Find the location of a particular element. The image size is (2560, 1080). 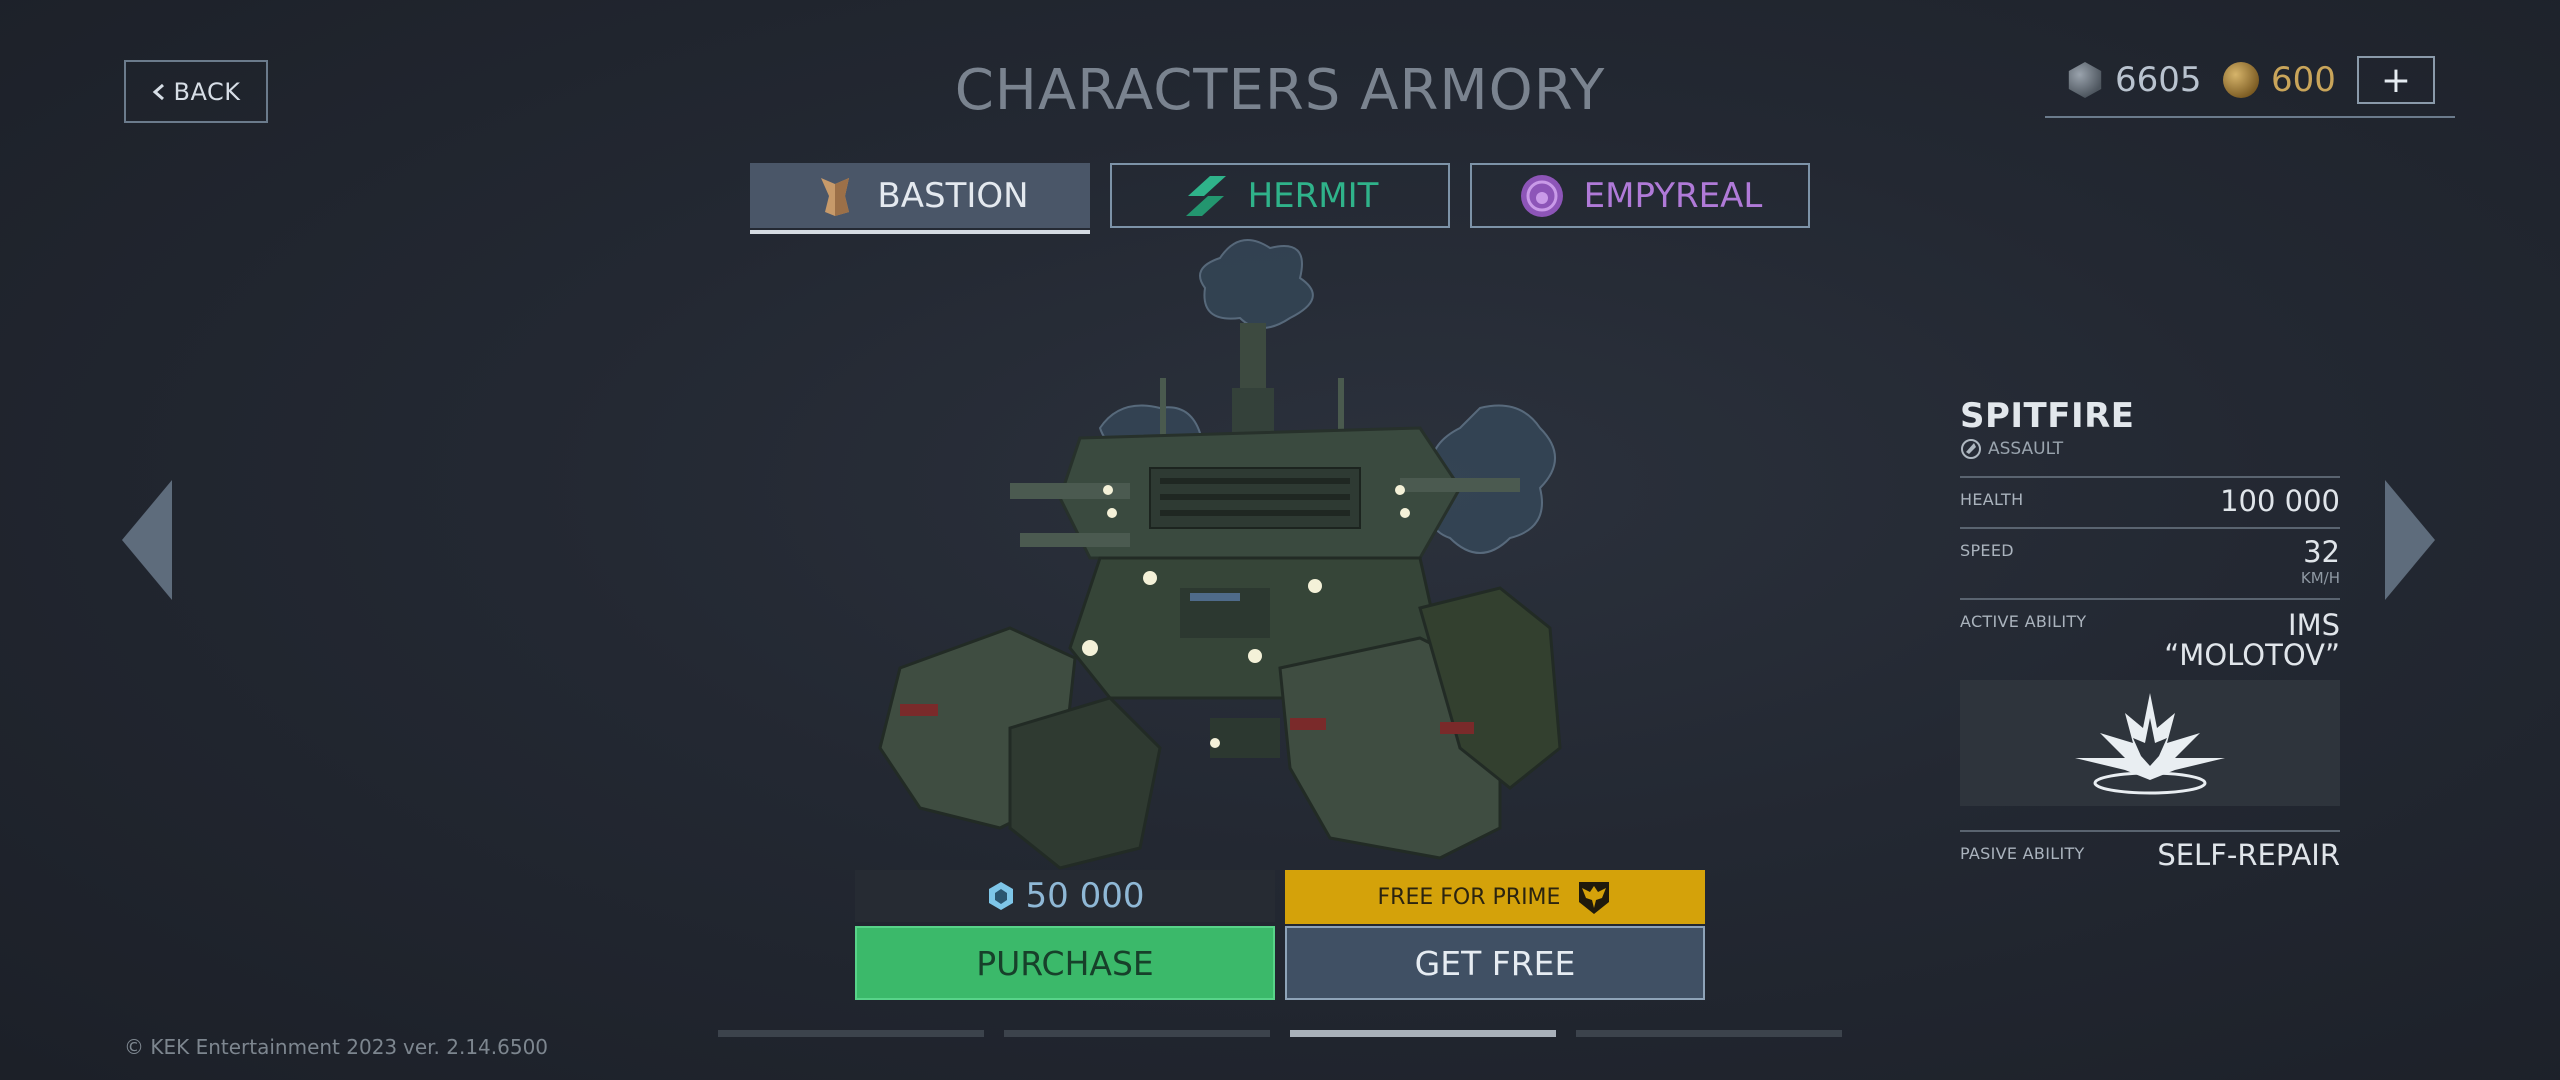

price-tag: 50 000 is located at coordinates (1065, 896).